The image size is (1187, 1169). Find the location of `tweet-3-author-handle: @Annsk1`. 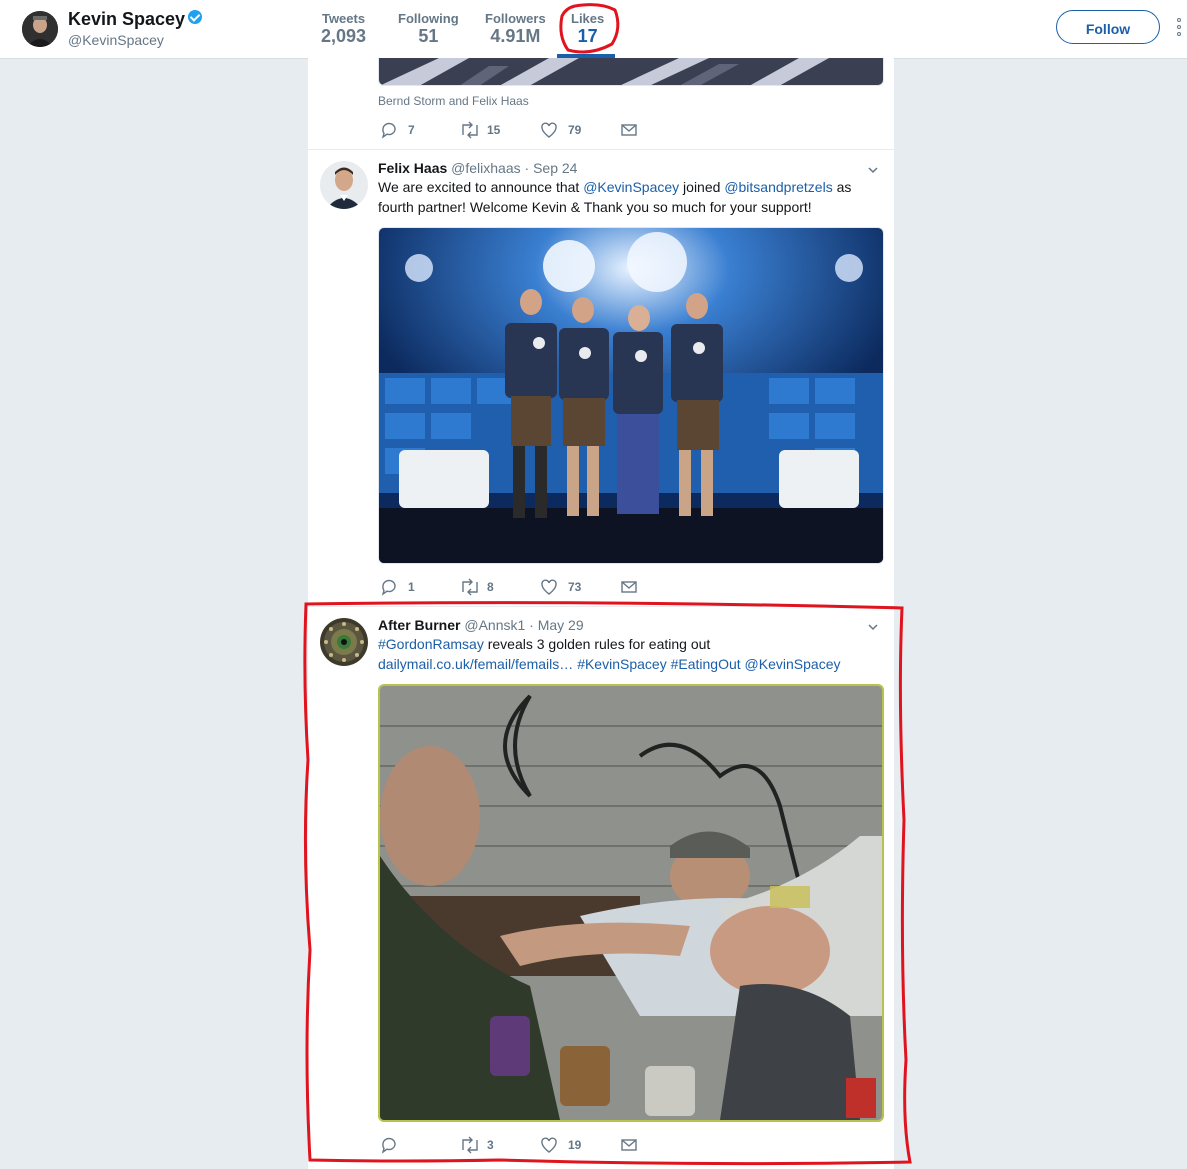

tweet-3-author-handle: @Annsk1 is located at coordinates (494, 625).